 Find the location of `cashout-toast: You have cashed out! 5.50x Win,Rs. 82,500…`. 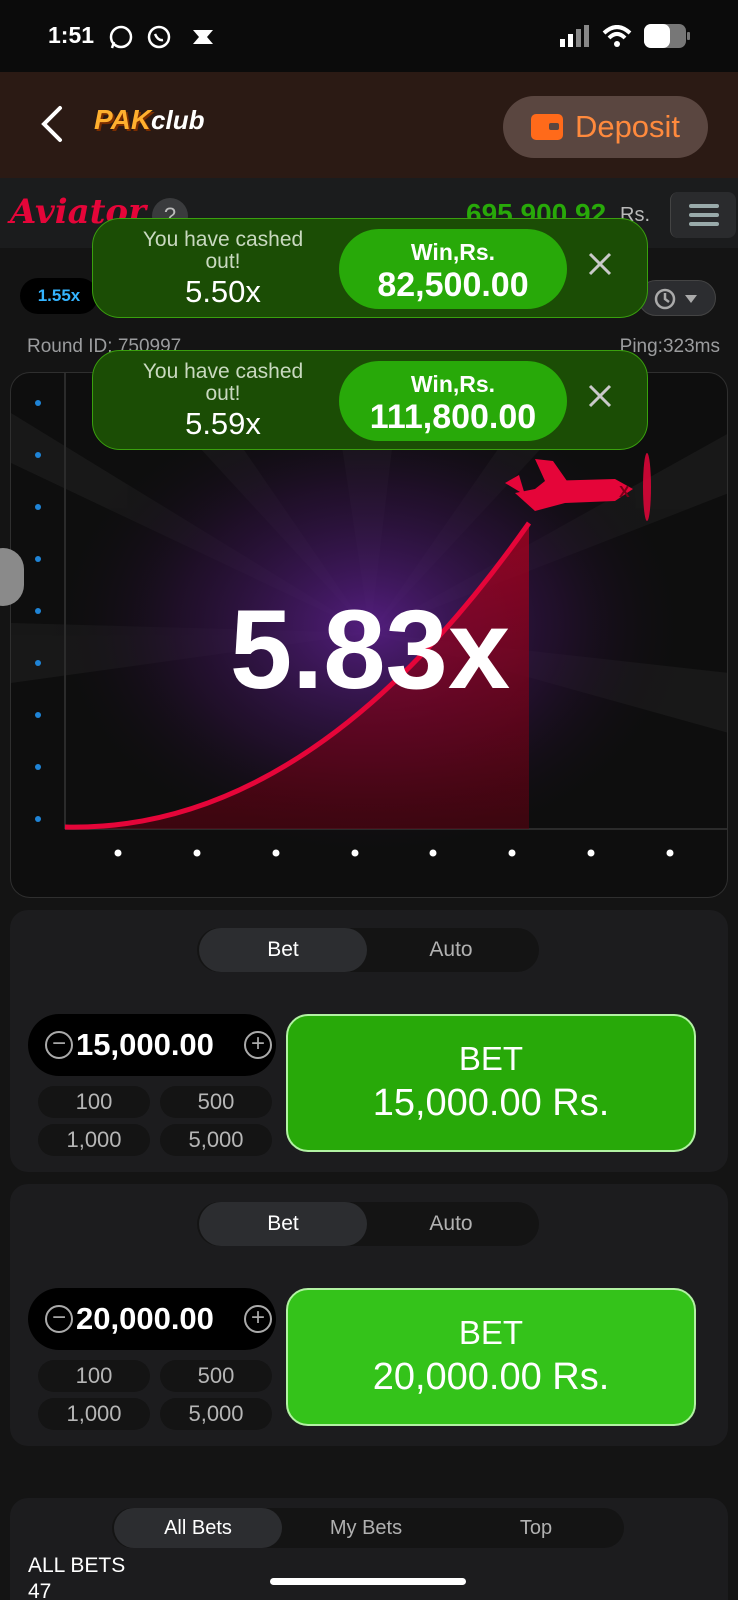

cashout-toast: You have cashed out! 5.50x Win,Rs. 82,500… is located at coordinates (370, 268).